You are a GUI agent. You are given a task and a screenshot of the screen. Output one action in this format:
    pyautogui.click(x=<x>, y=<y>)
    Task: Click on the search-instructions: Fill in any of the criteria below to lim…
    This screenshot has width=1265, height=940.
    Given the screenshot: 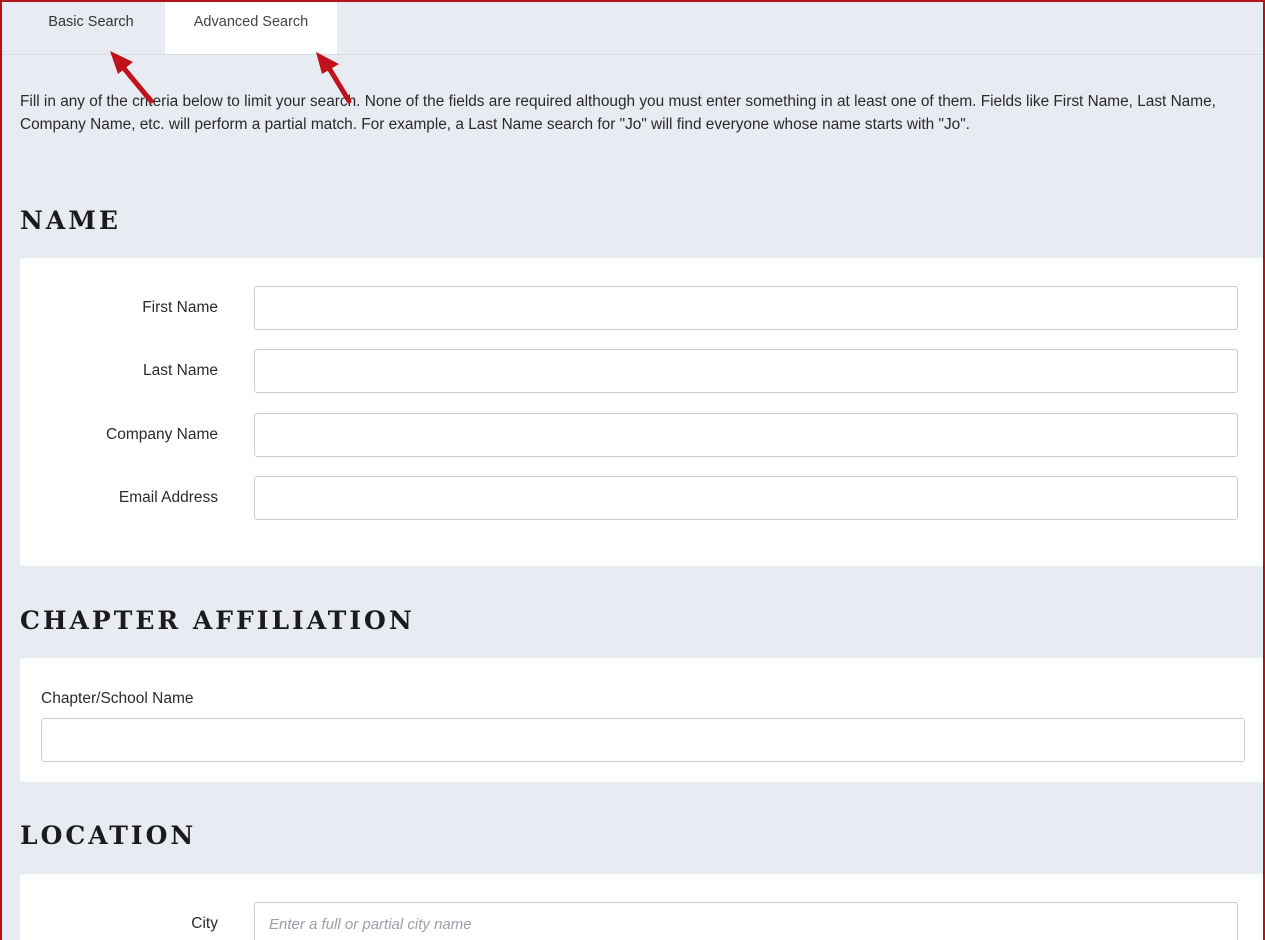 What is the action you would take?
    pyautogui.click(x=618, y=113)
    